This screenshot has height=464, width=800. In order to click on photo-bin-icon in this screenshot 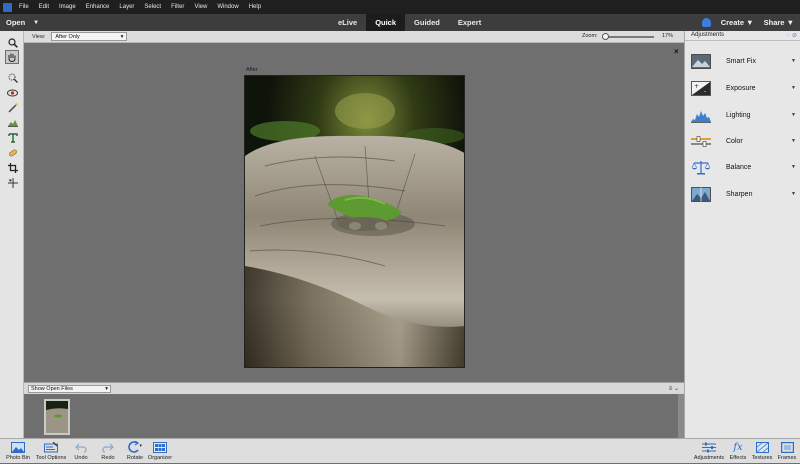, I will do `click(18, 447)`.